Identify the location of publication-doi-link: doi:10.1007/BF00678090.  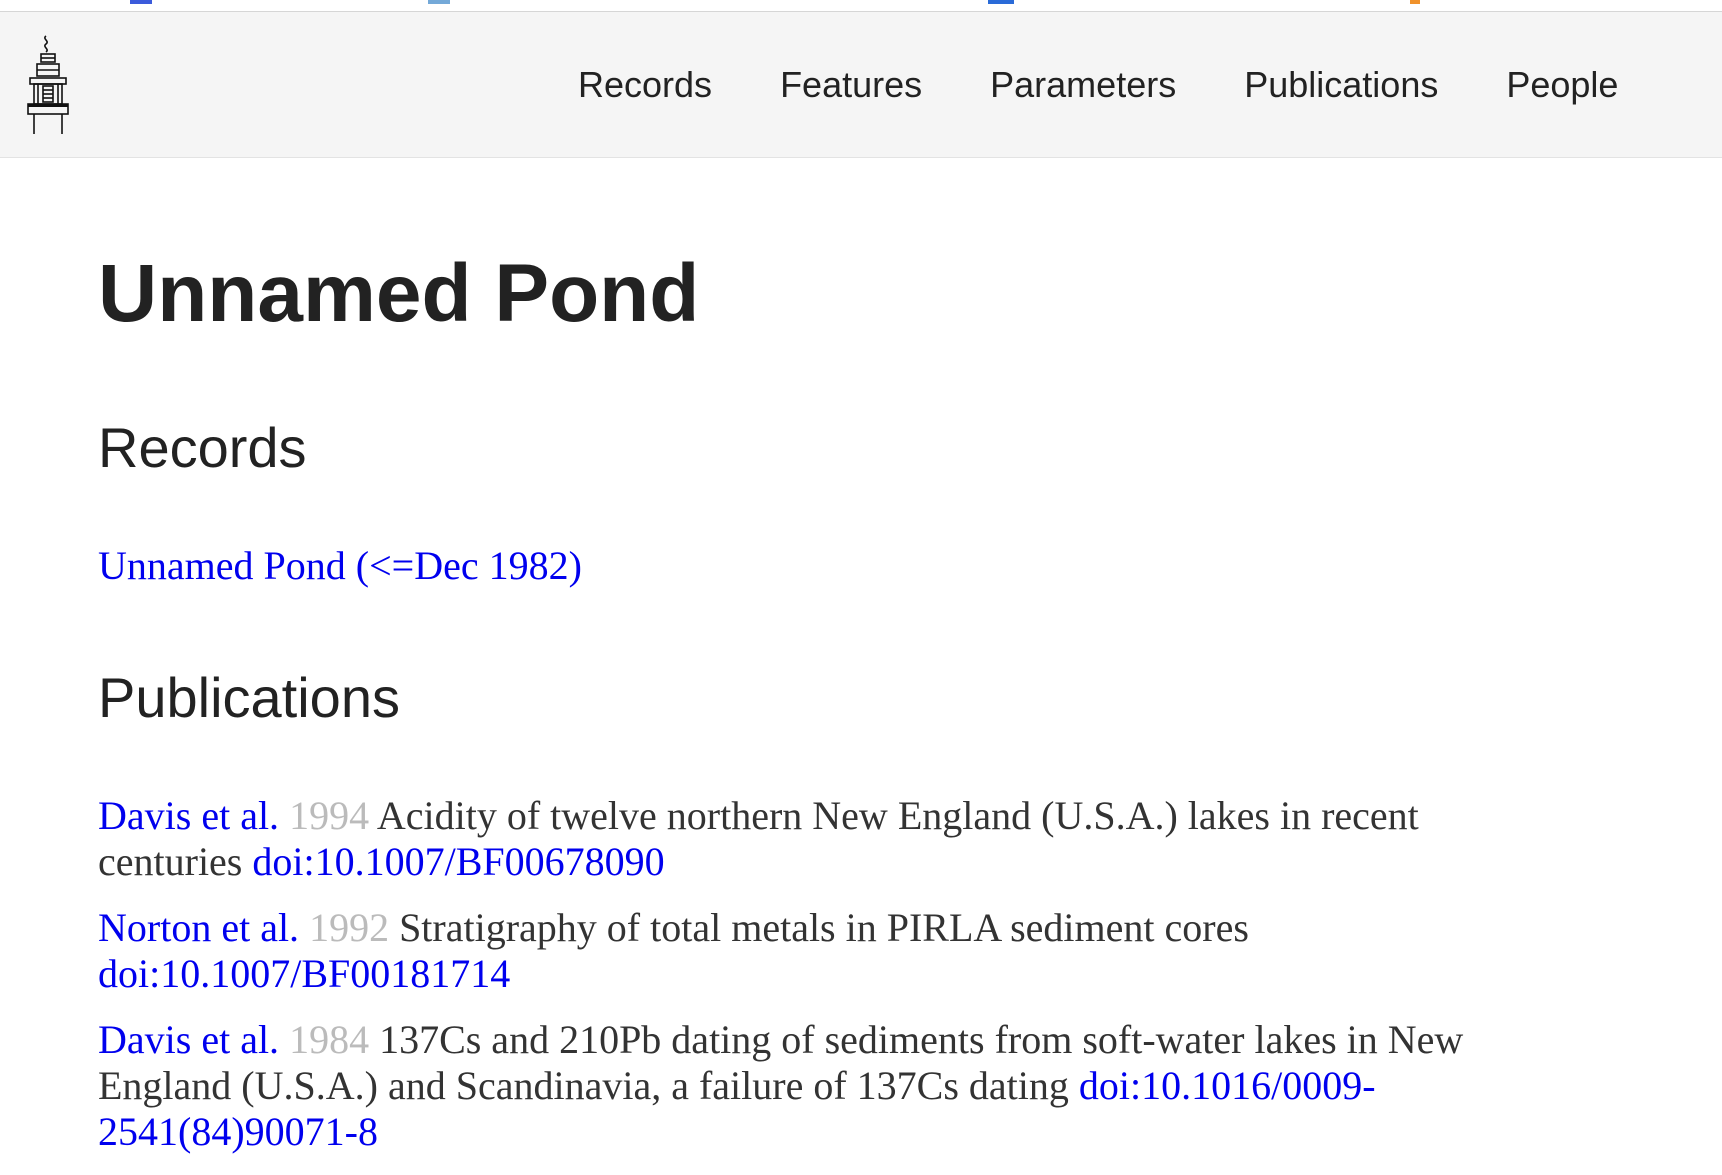
(458, 861).